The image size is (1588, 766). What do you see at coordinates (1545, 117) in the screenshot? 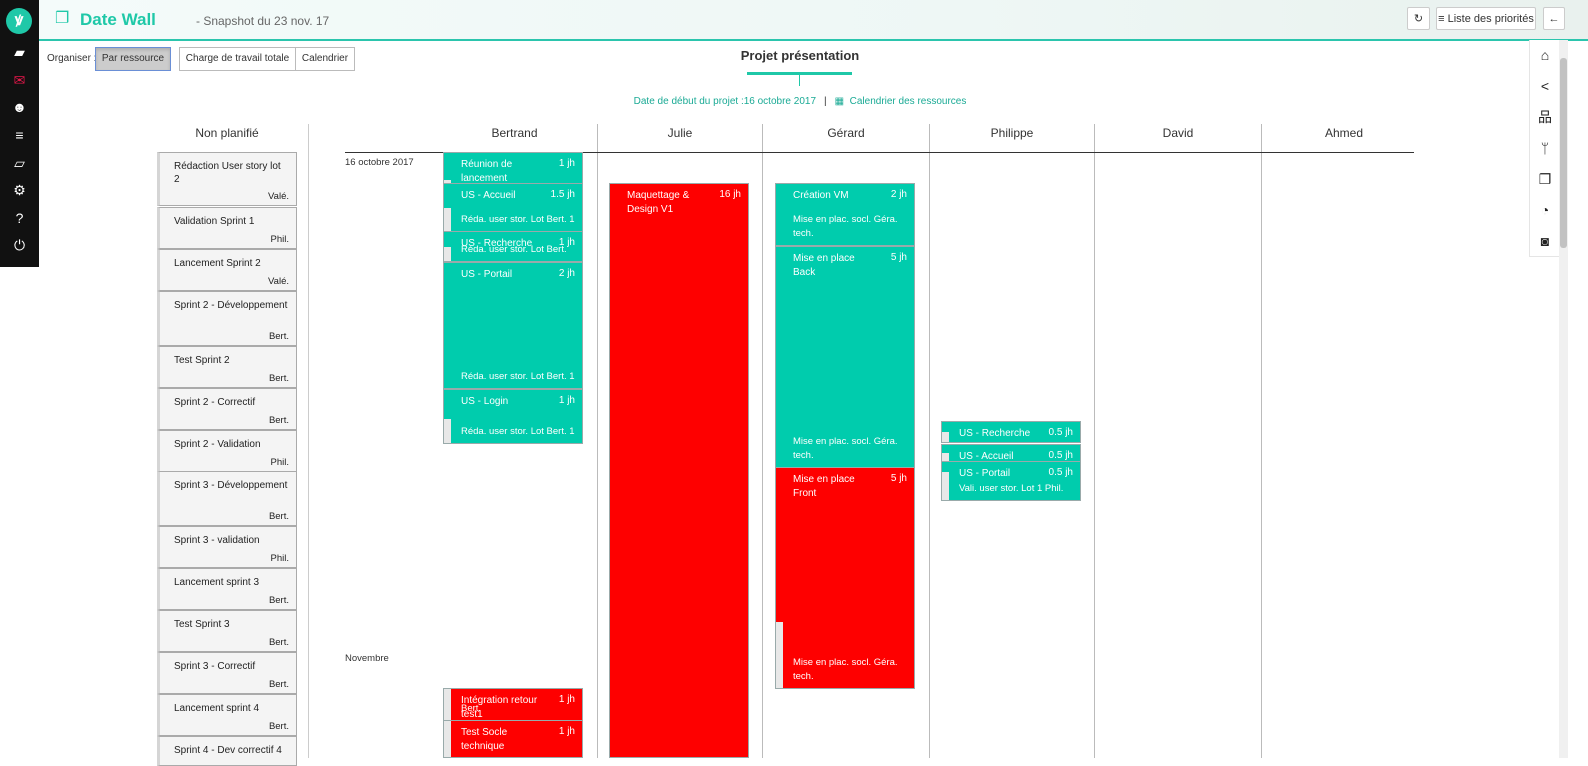
I see `hierarchy-icon: 品` at bounding box center [1545, 117].